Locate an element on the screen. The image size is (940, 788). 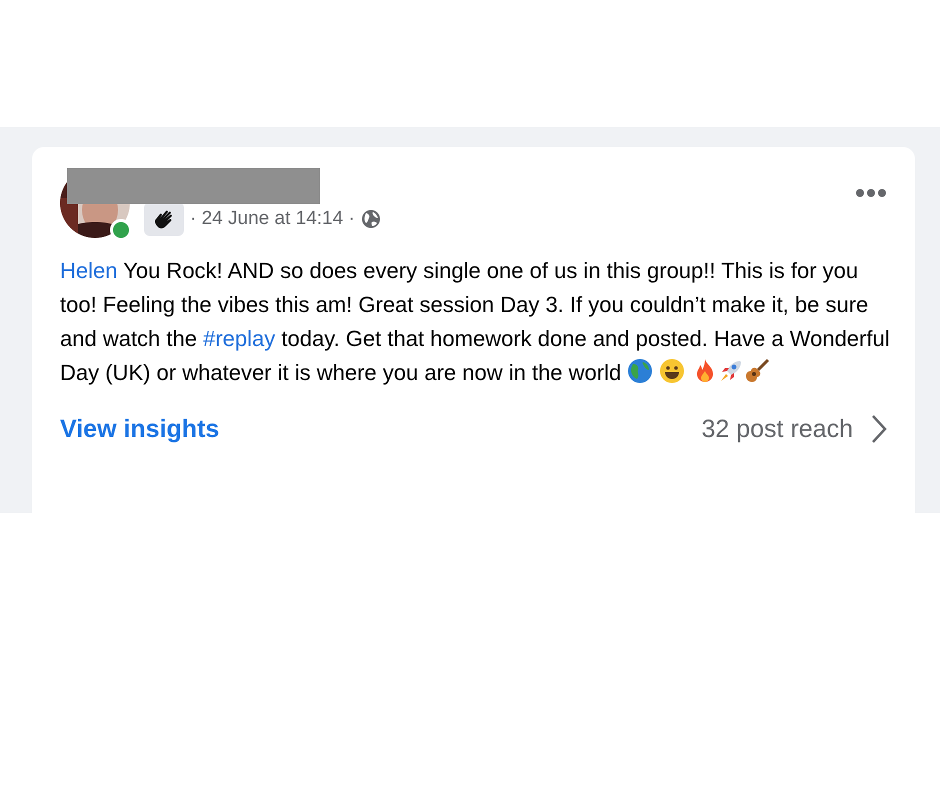
post-link: Helen is located at coordinates (89, 270).